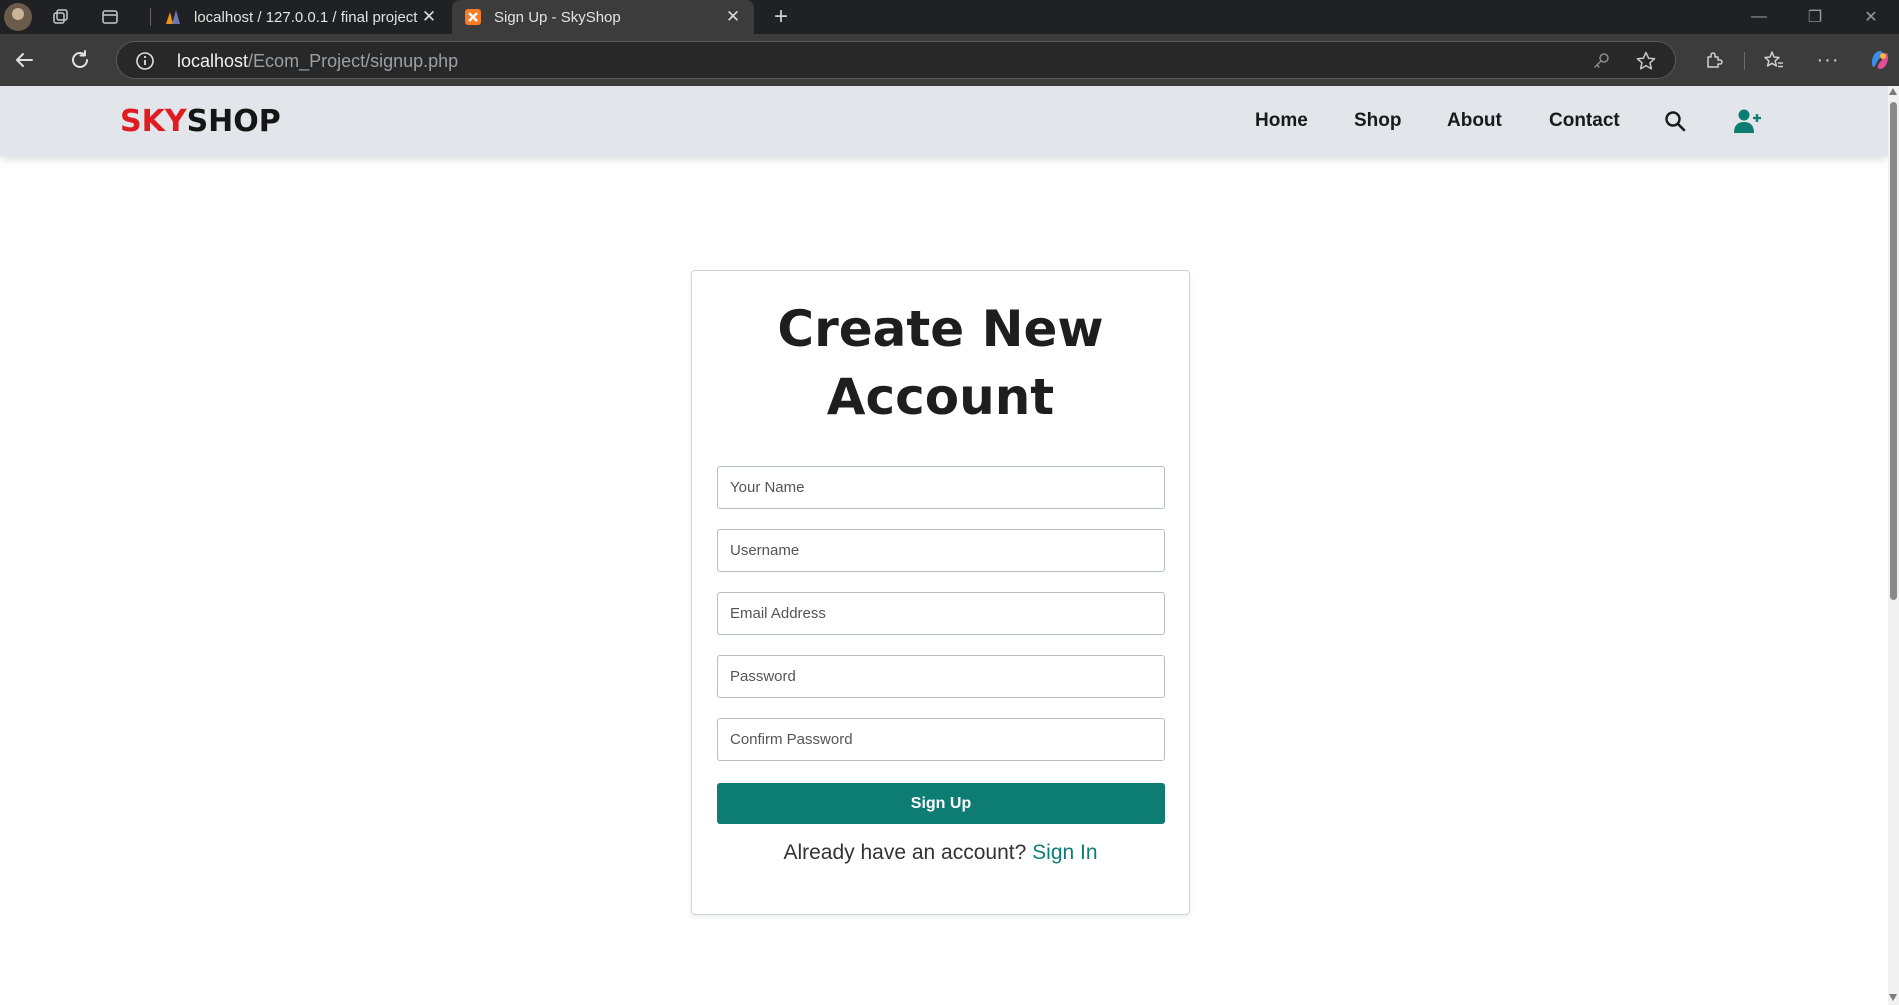 Image resolution: width=1899 pixels, height=1005 pixels. Describe the element at coordinates (24, 60) in the screenshot. I see `back-icon` at that location.